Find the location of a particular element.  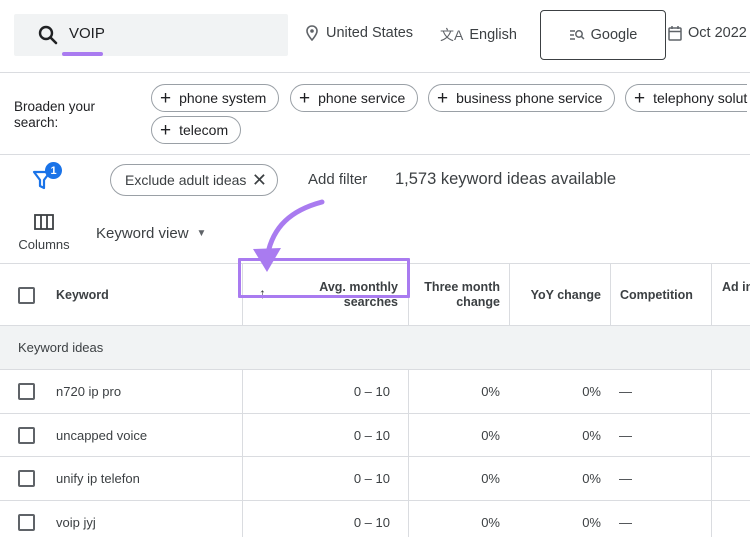

keyword-ideas-count: 1,573 keyword ideas available is located at coordinates (506, 179).